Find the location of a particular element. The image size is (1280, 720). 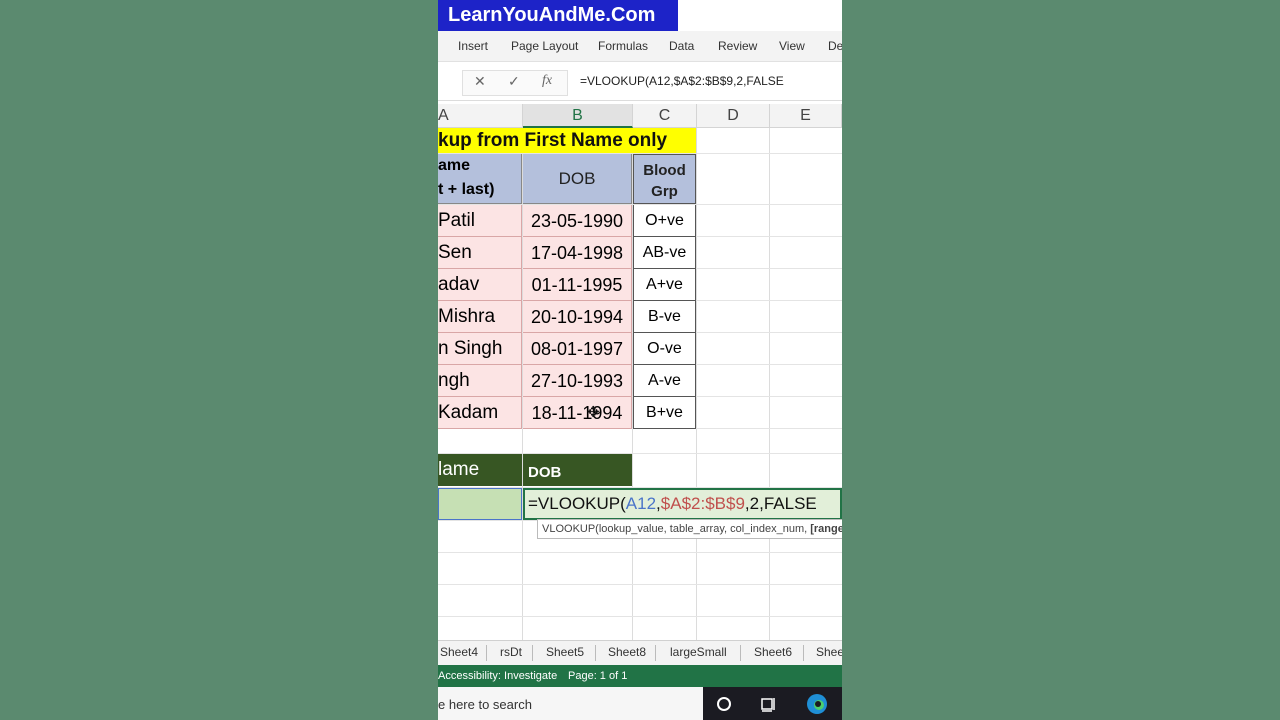

sheet-tab: Sheet6 is located at coordinates (773, 652).